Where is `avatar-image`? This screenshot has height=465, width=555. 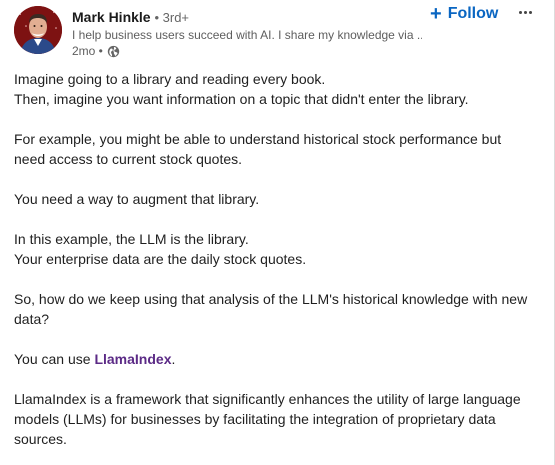 avatar-image is located at coordinates (38, 30).